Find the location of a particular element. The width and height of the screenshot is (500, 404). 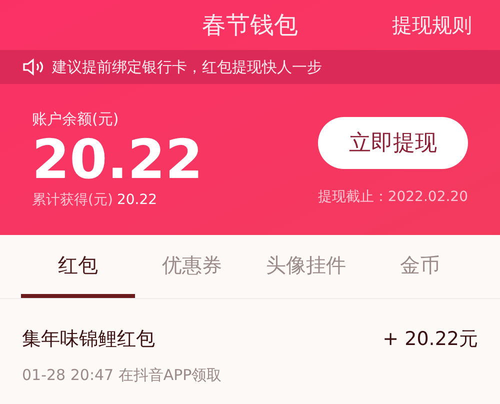

balance-label: 账户余额(元) is located at coordinates (76, 119).